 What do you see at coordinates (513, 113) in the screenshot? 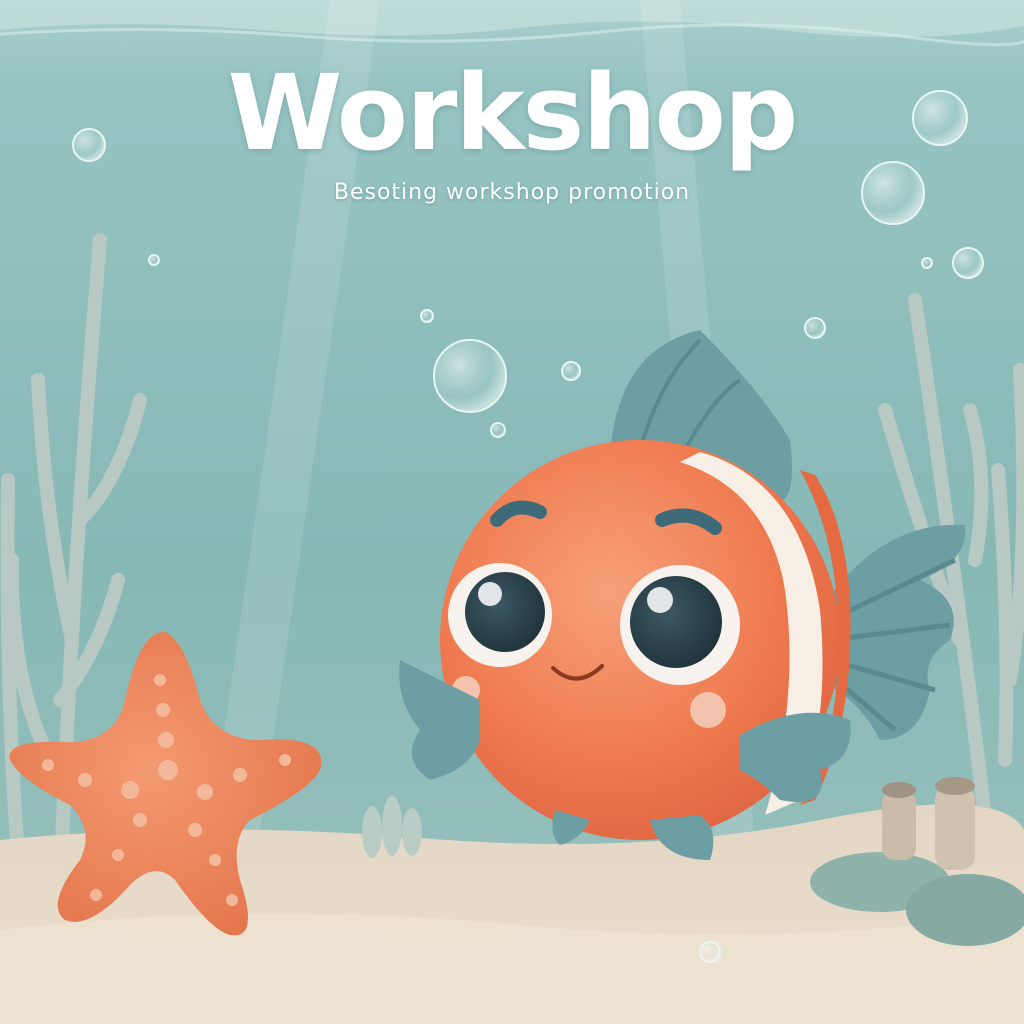
I see `poster-title: Workshop` at bounding box center [513, 113].